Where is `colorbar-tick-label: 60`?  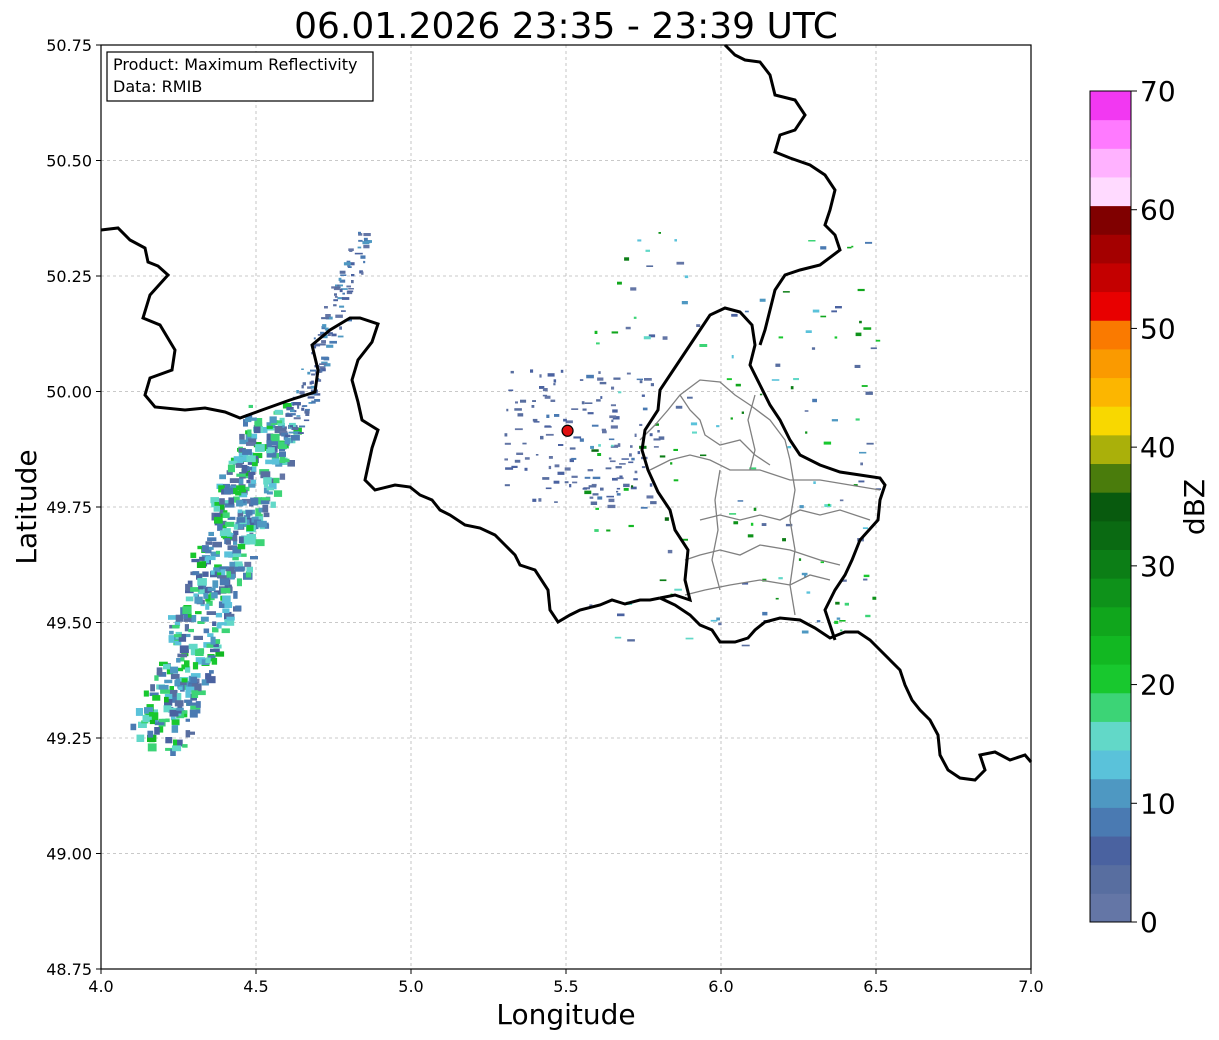 colorbar-tick-label: 60 is located at coordinates (1158, 210).